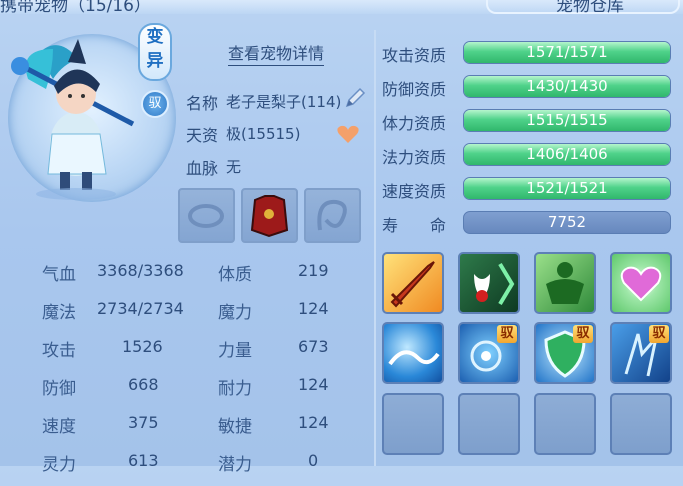  Describe the element at coordinates (235, 465) in the screenshot. I see `attr-label: 潜力` at that location.